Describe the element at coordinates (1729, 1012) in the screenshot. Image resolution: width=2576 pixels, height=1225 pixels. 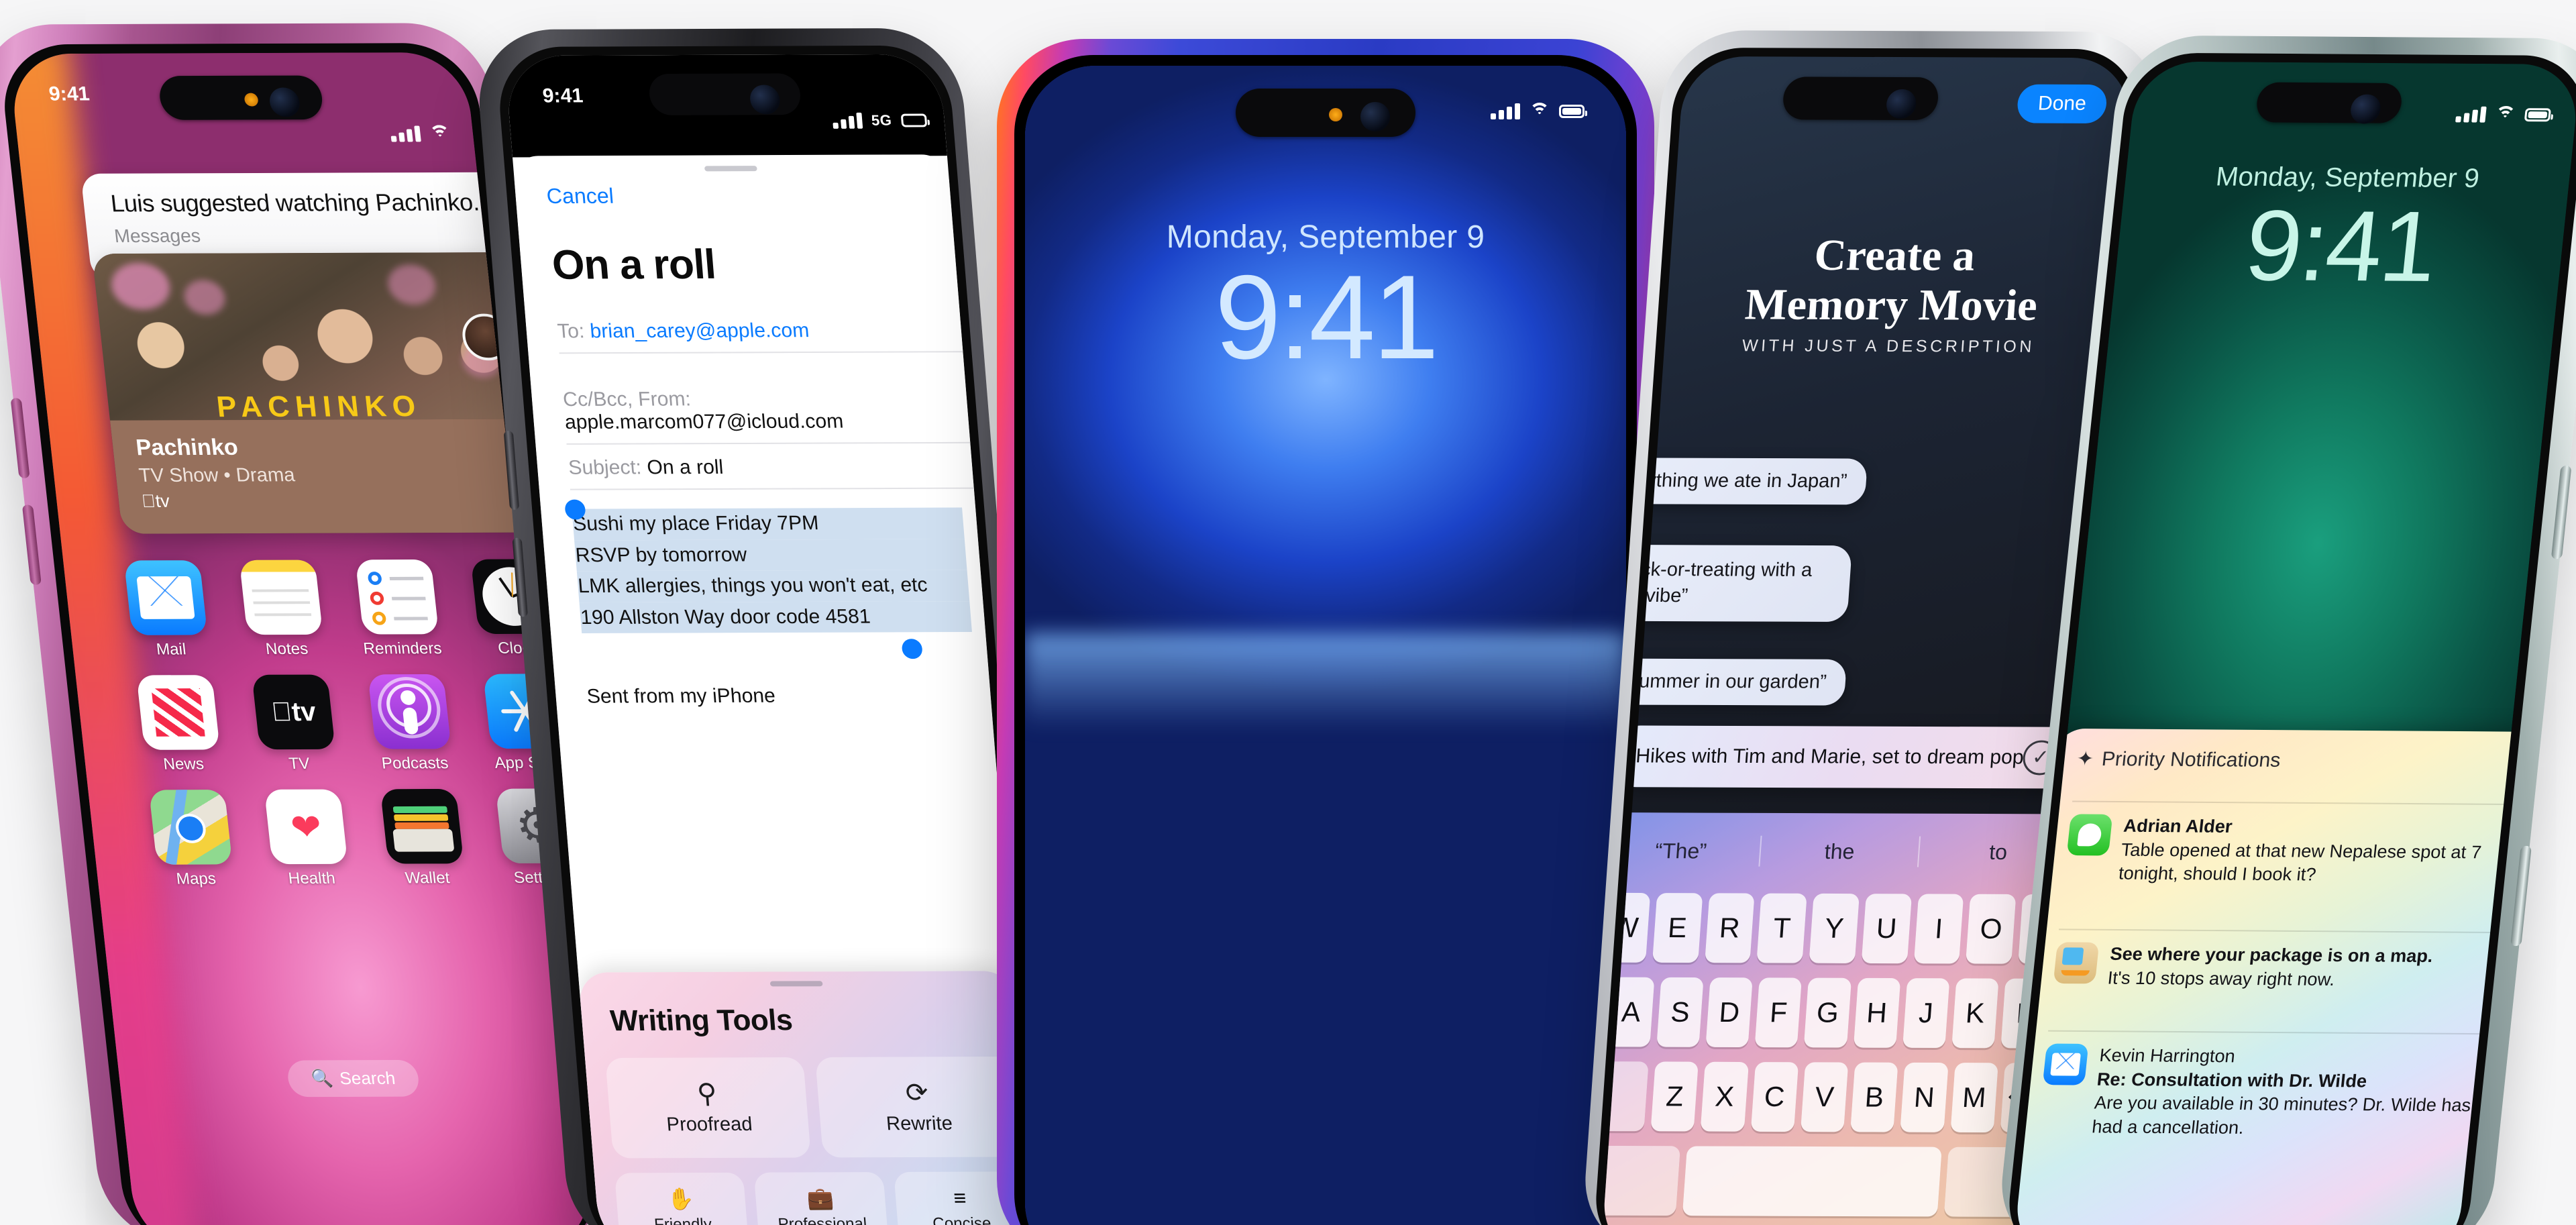
I see `key-d: D` at that location.